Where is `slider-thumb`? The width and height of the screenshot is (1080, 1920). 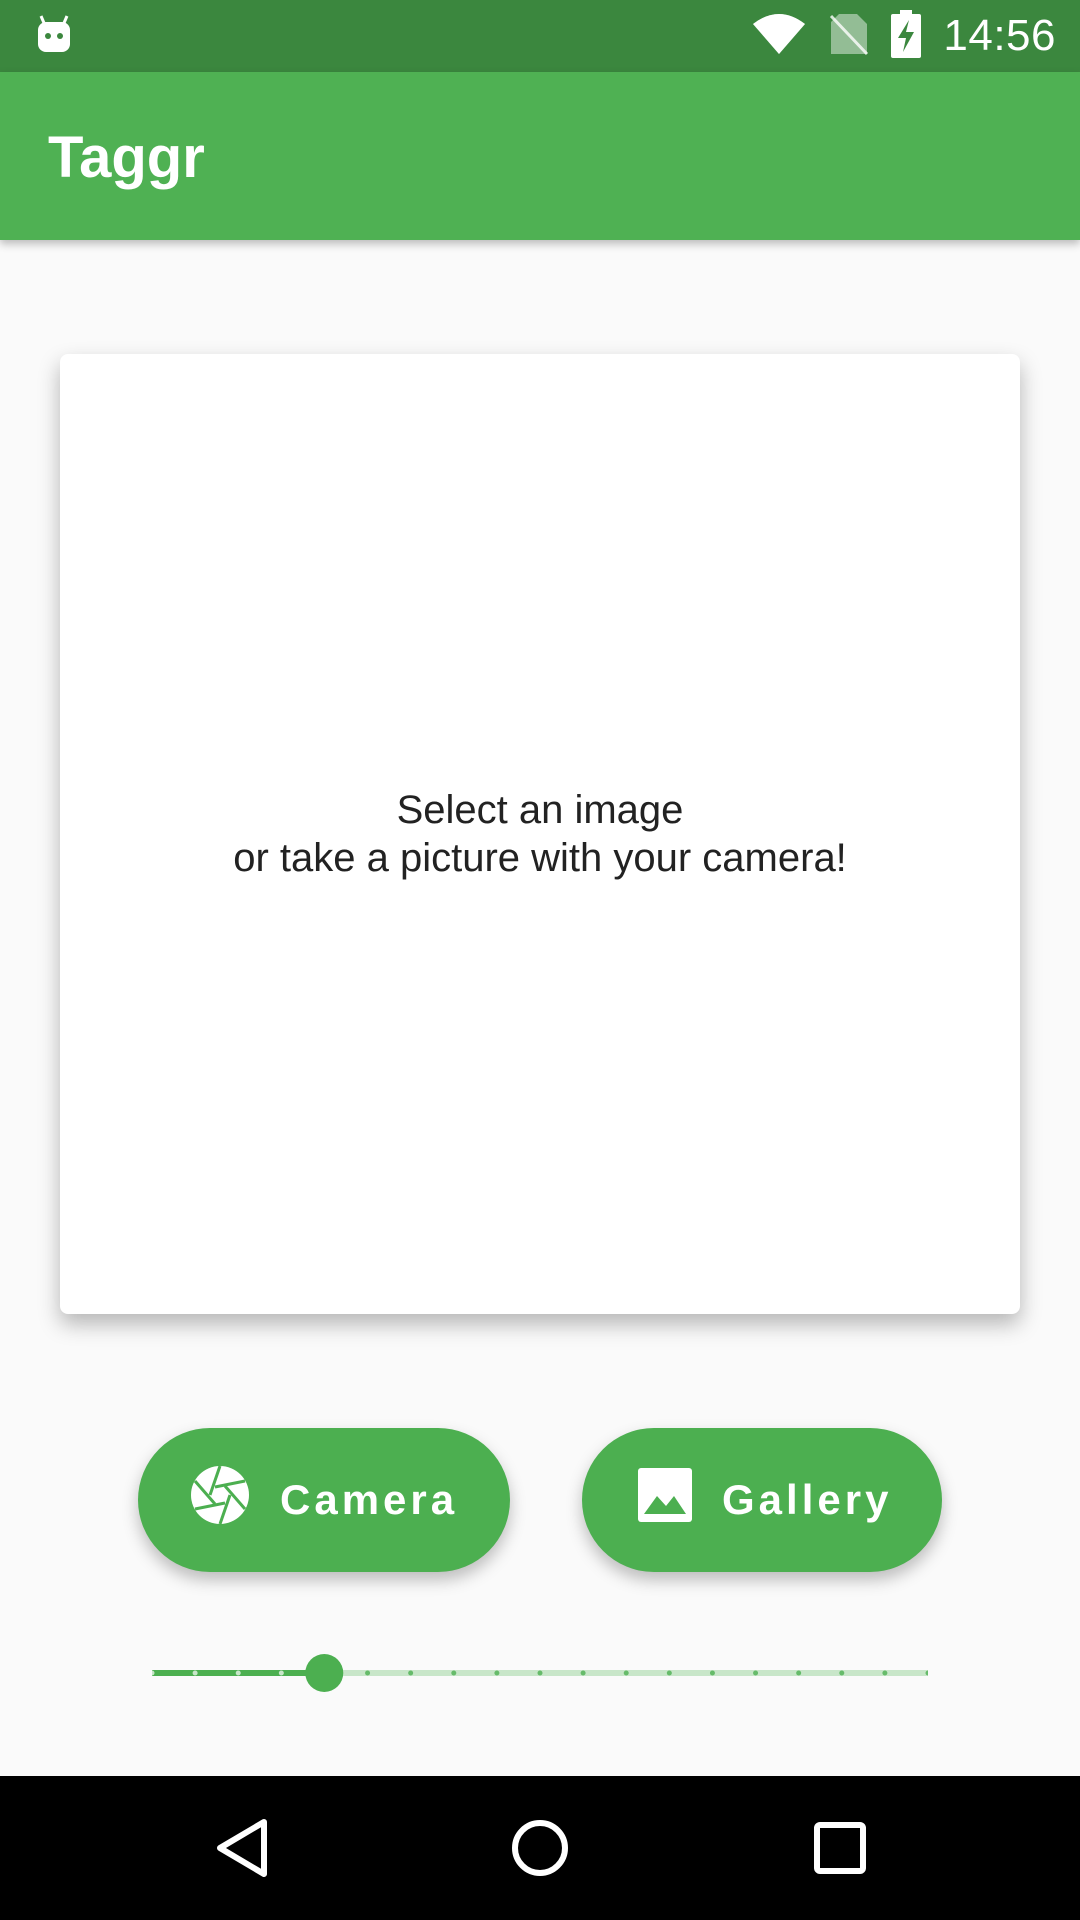
slider-thumb is located at coordinates (324, 1673).